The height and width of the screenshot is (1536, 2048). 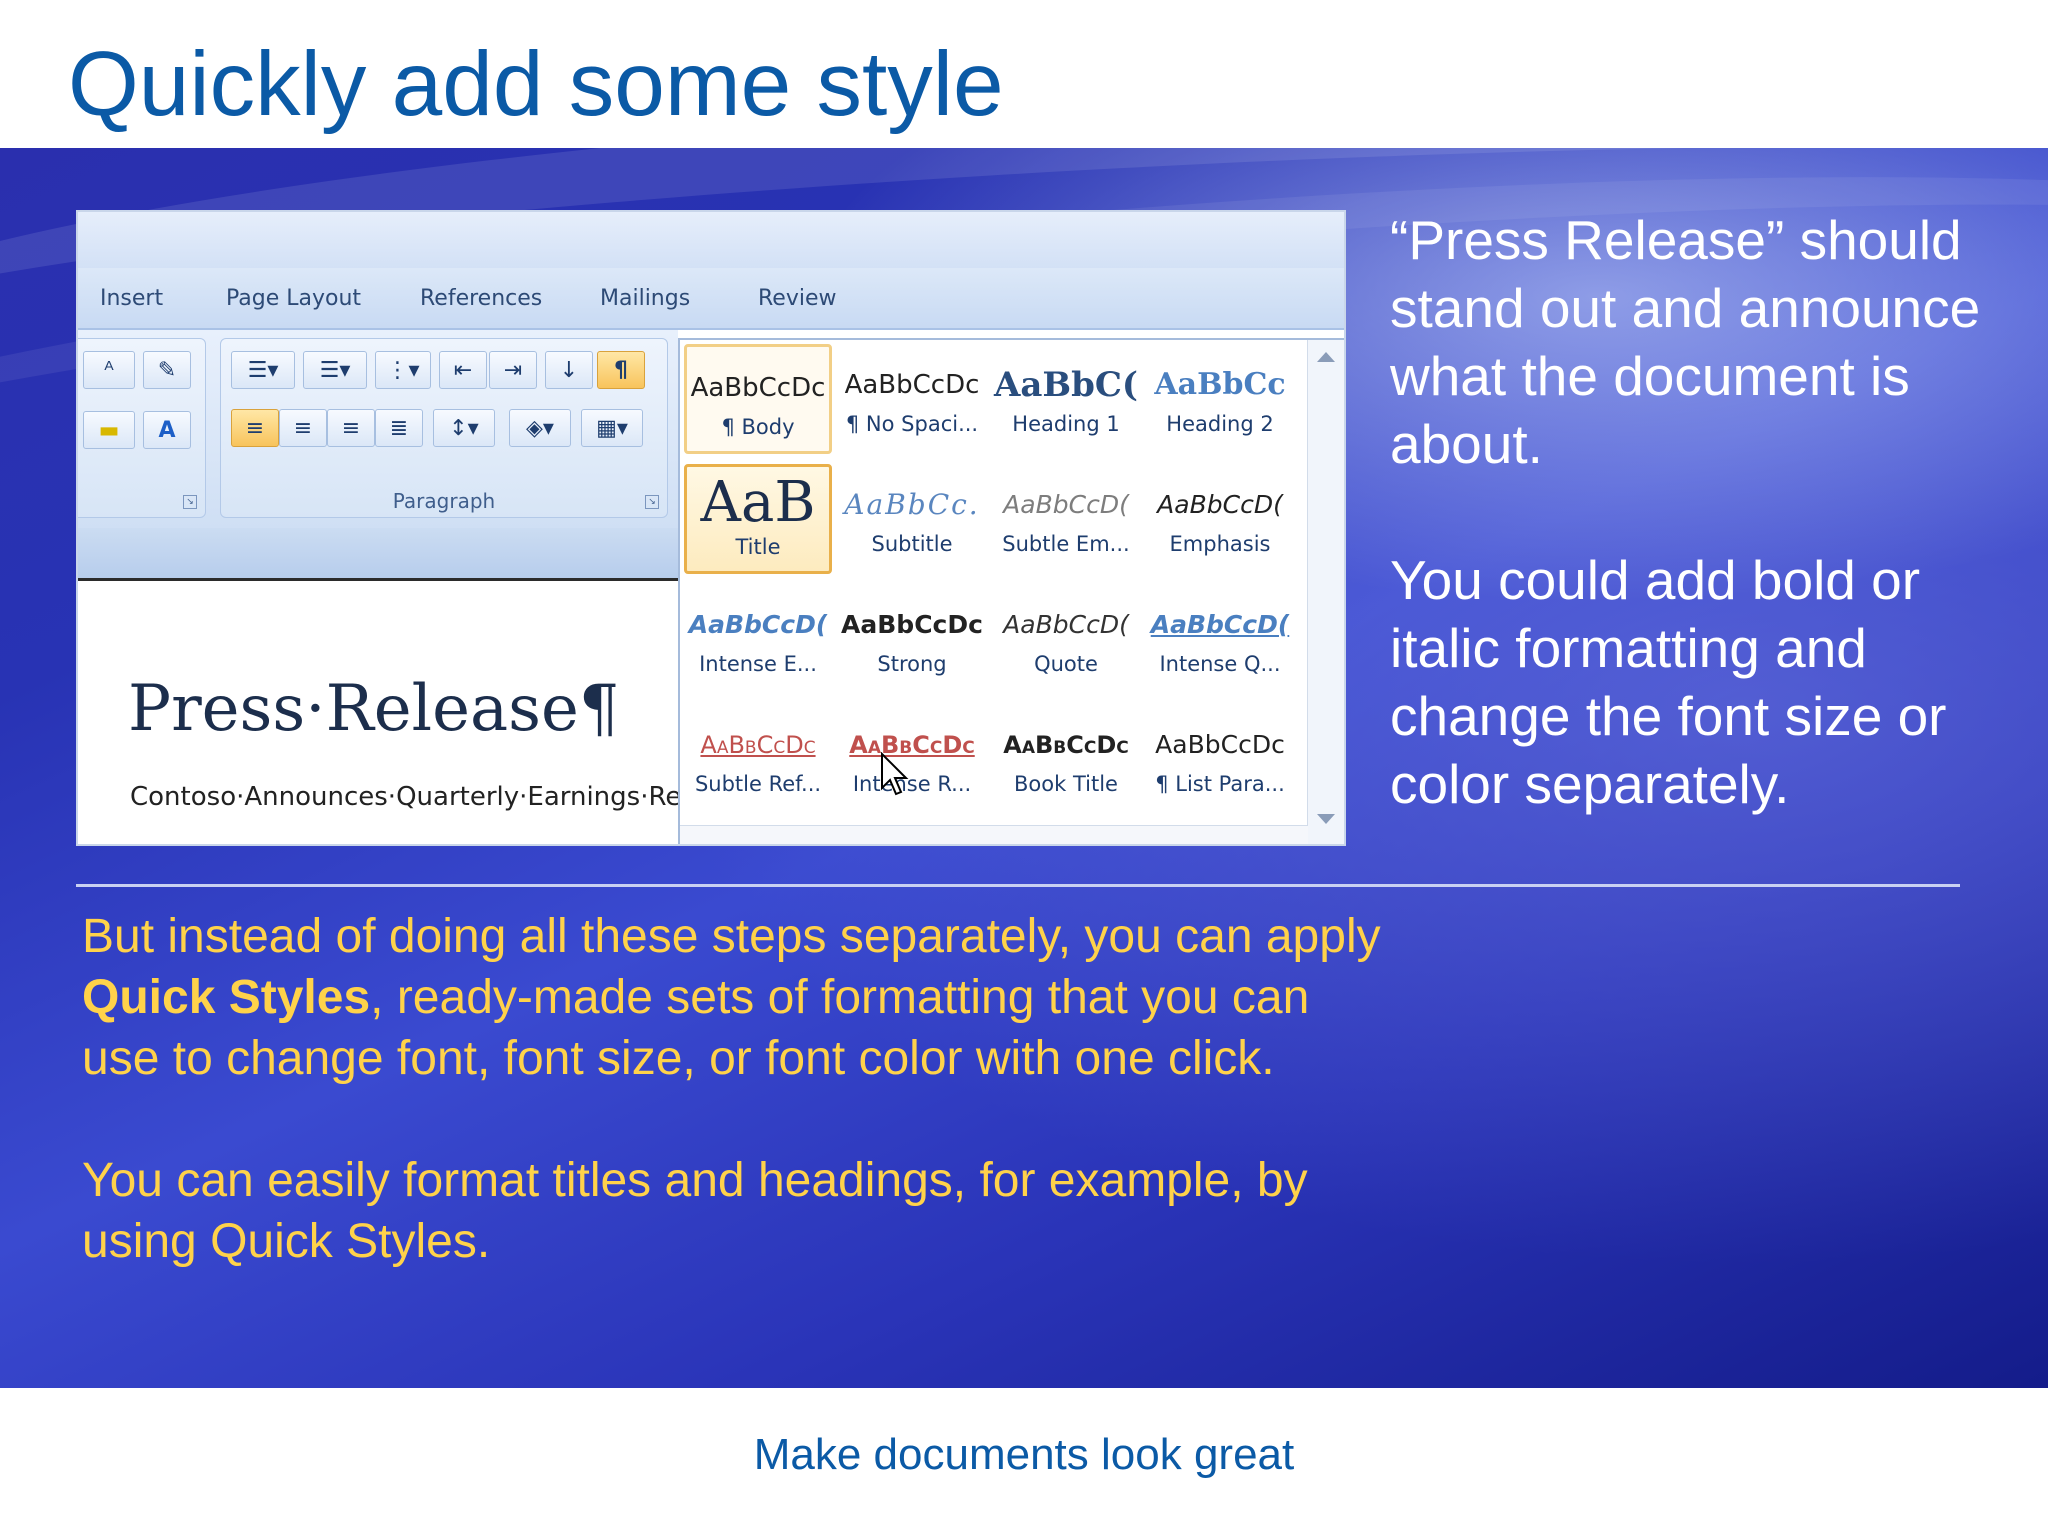 I want to click on shrink-font-button: ᴬ, so click(x=109, y=370).